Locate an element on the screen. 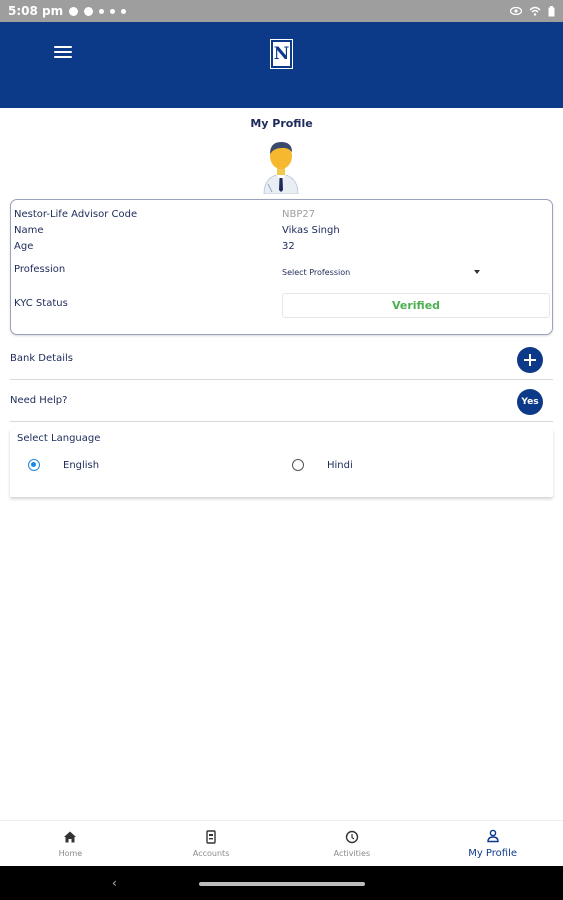 The image size is (563, 900). bottom-nav: Home Accounts Activities My Profile is located at coordinates (281, 843).